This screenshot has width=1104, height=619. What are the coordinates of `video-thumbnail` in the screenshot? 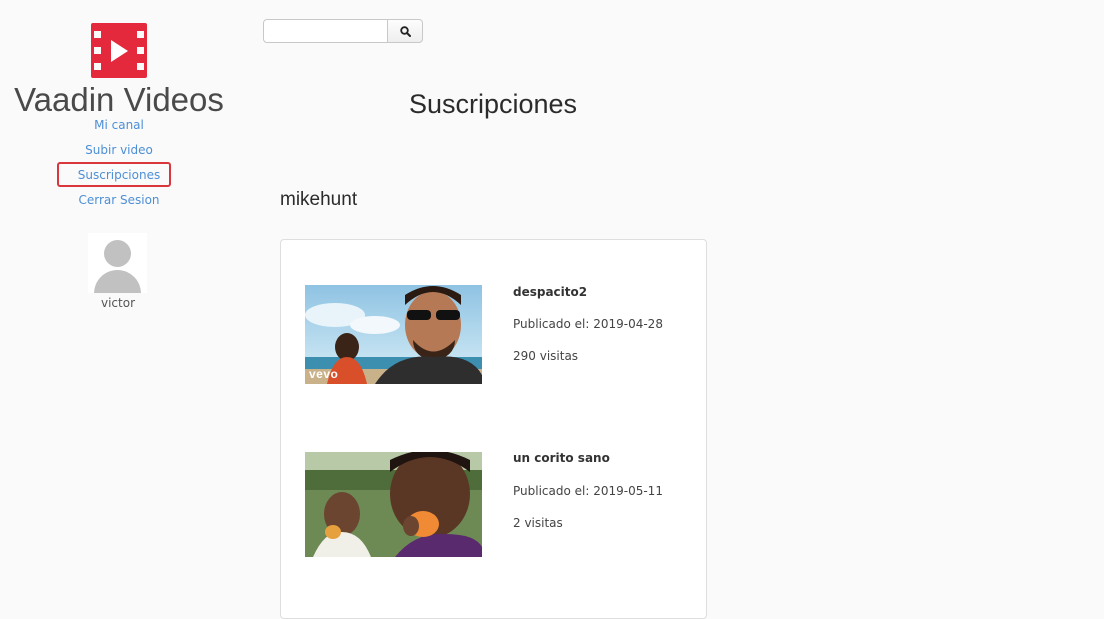 It's located at (393, 504).